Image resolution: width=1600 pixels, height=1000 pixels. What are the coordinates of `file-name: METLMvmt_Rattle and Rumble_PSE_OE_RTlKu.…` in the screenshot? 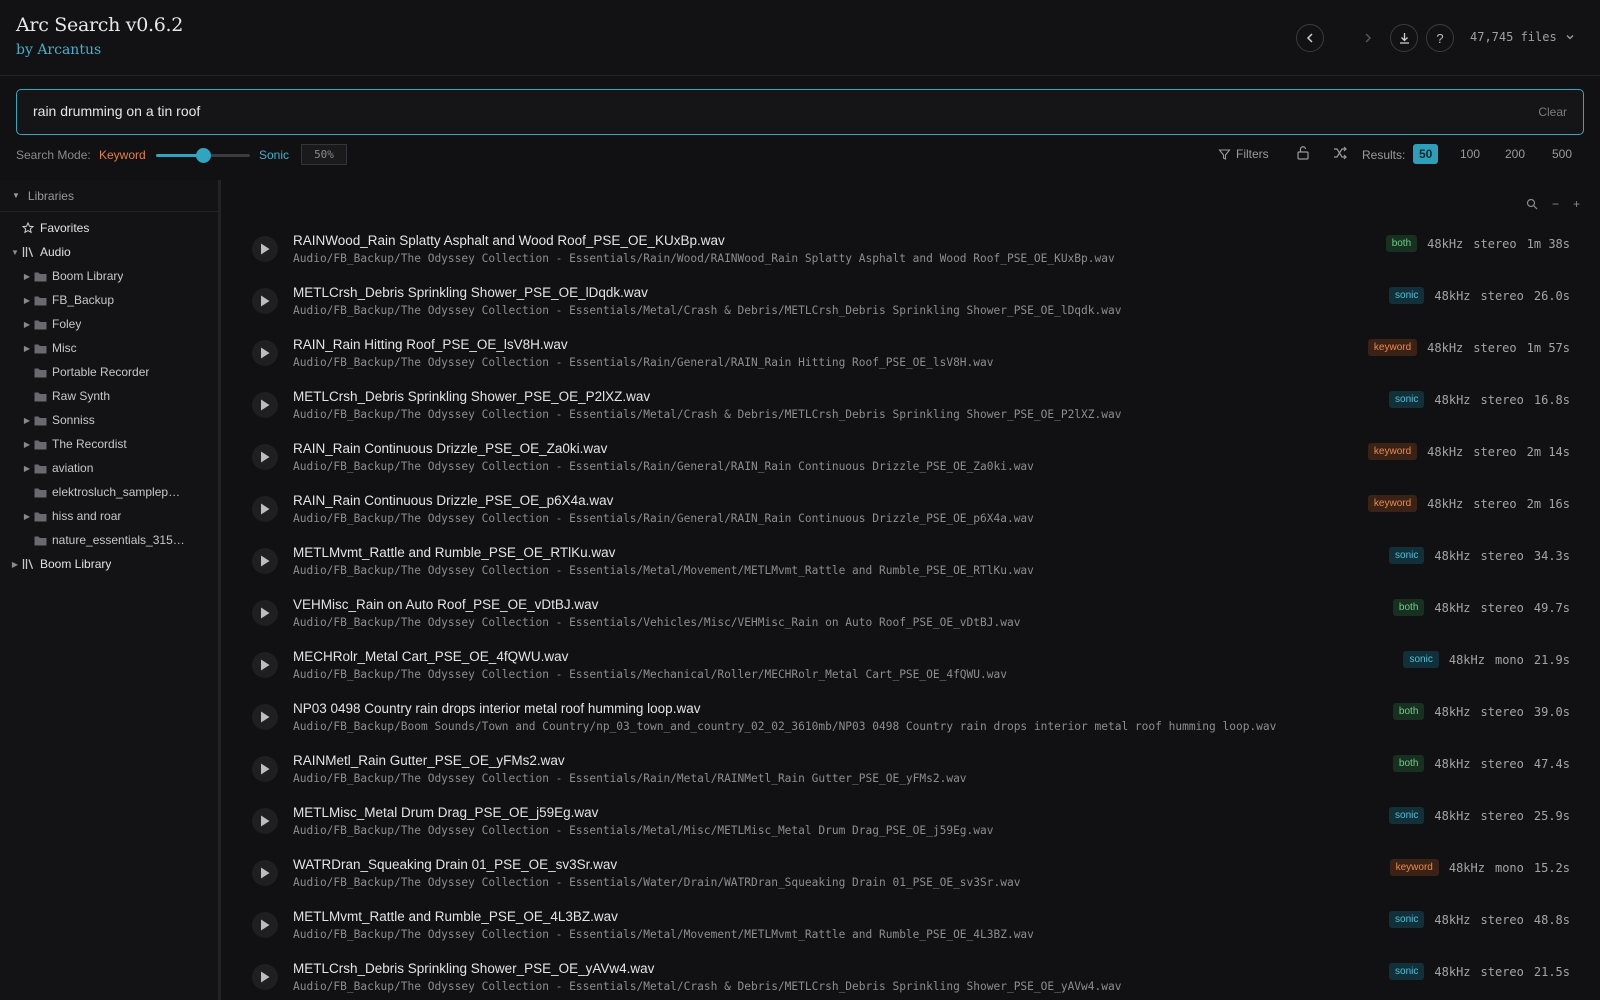 It's located at (454, 552).